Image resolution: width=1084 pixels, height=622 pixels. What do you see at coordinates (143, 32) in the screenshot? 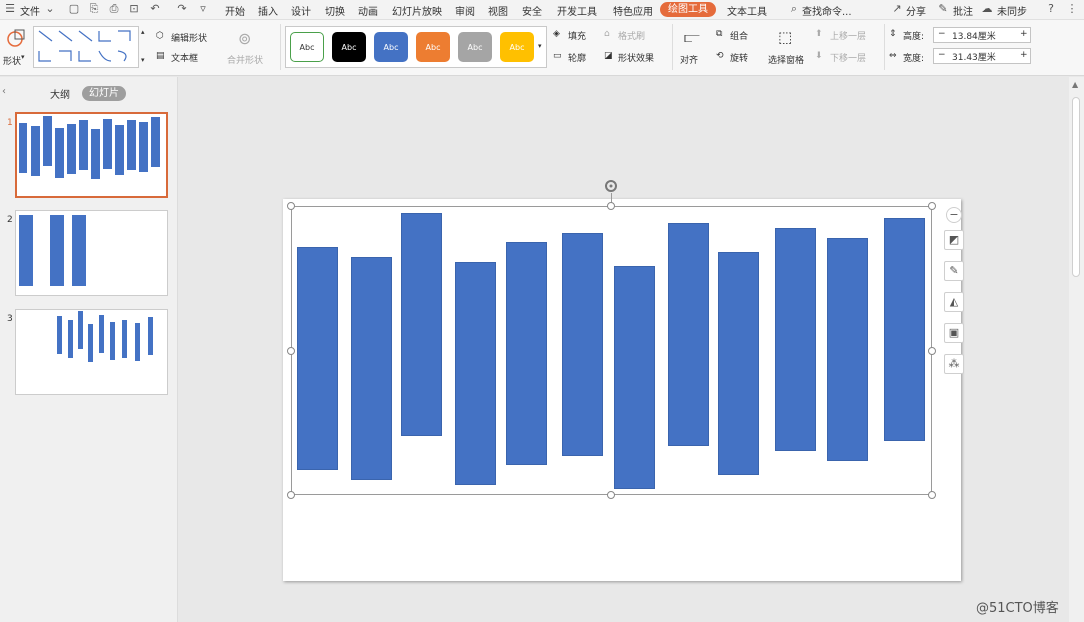
I see `gallery-up-icon: ▴` at bounding box center [143, 32].